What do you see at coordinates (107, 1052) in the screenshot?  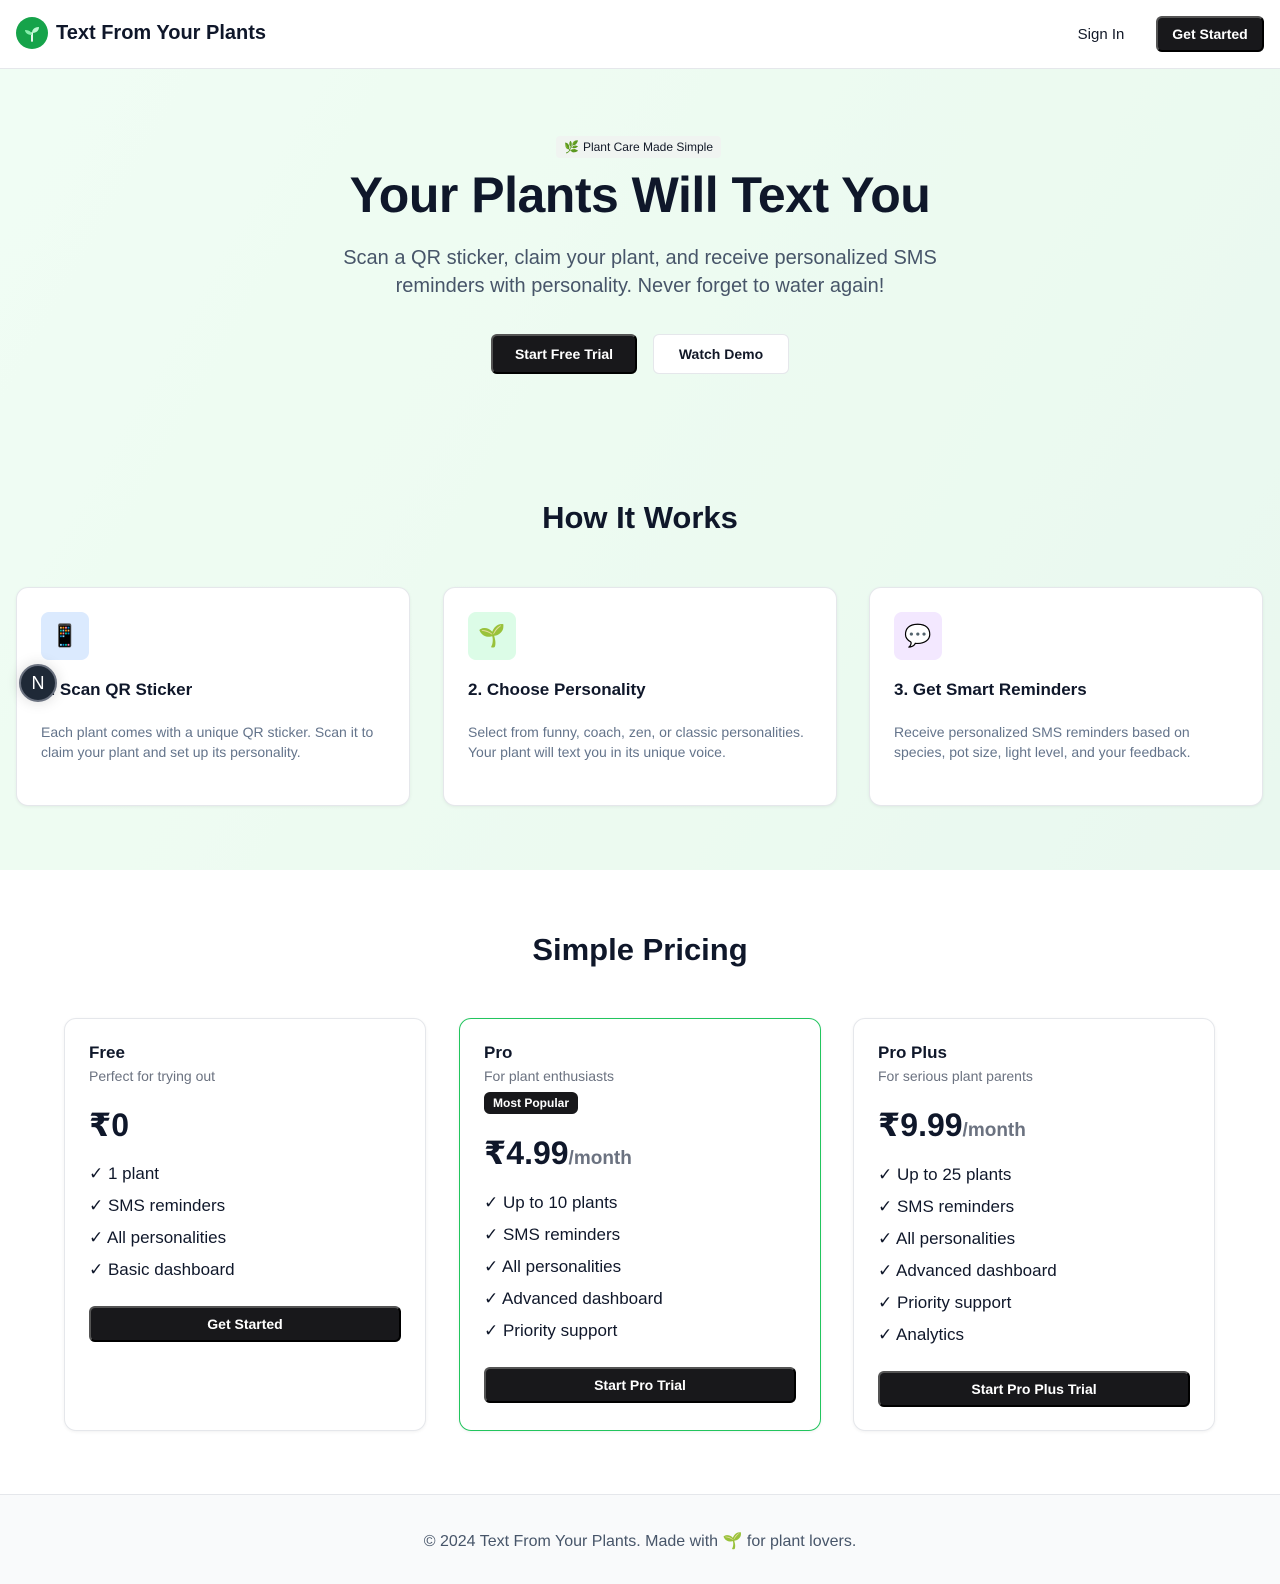 I see `plan-name: Free` at bounding box center [107, 1052].